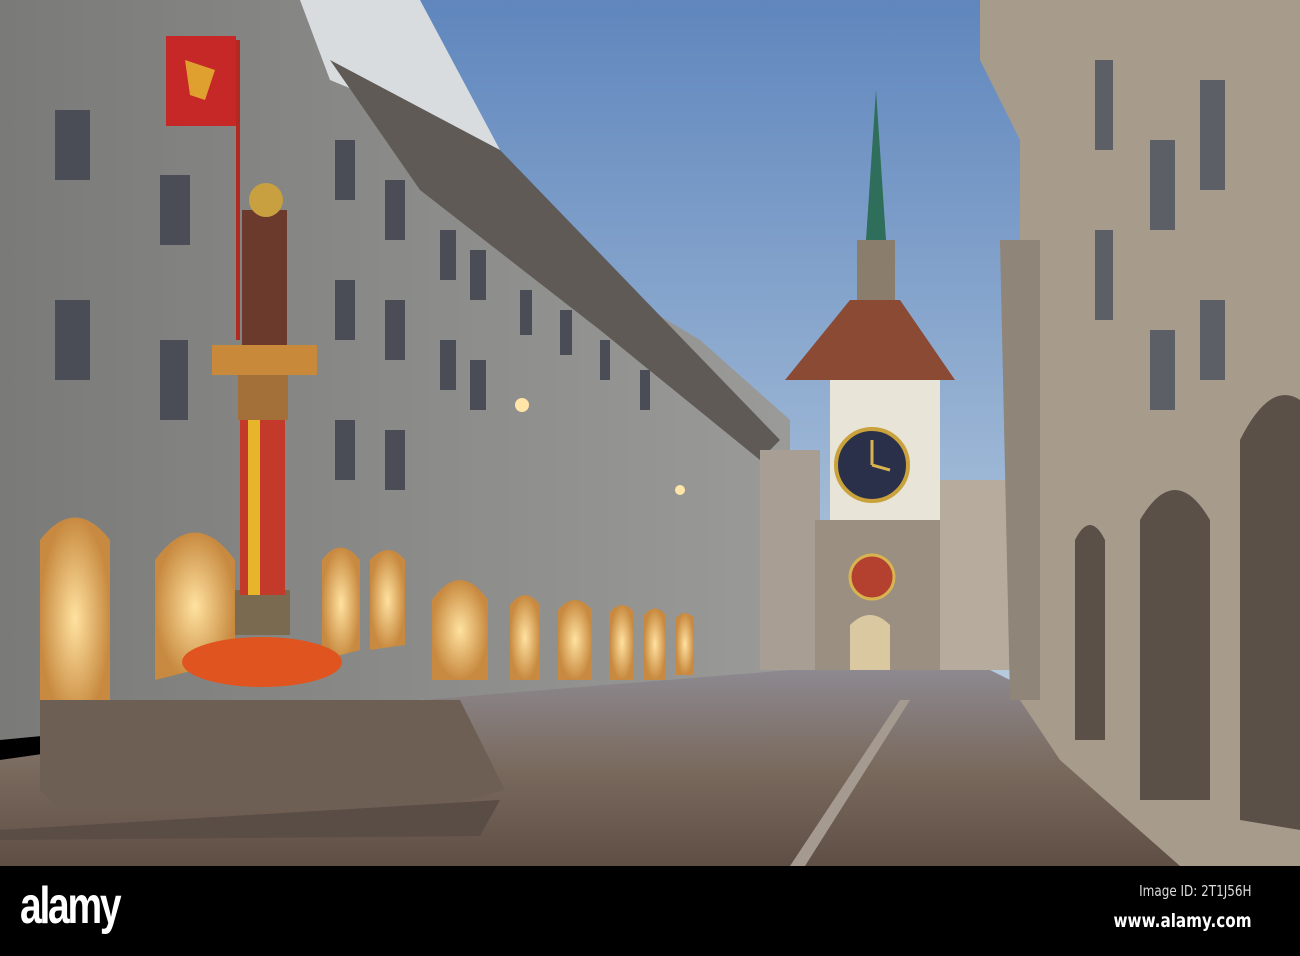  I want to click on website-link: www.alamy.com, so click(1182, 921).